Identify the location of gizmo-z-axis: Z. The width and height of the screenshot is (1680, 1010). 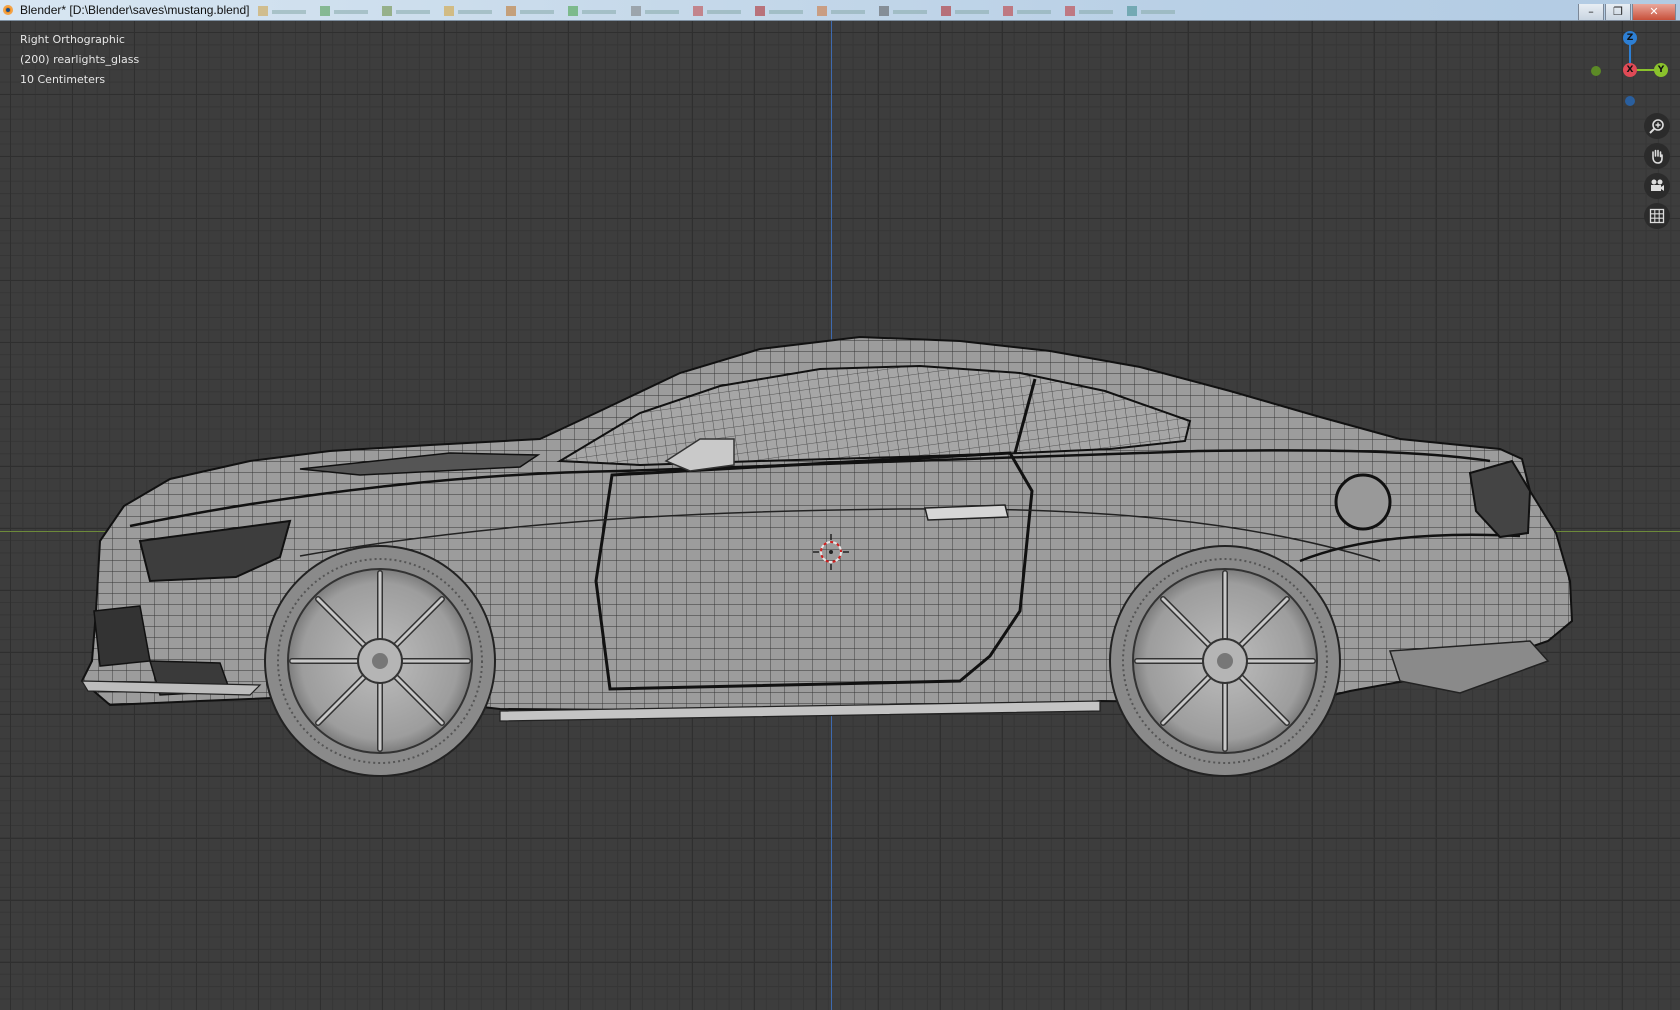
(1630, 38).